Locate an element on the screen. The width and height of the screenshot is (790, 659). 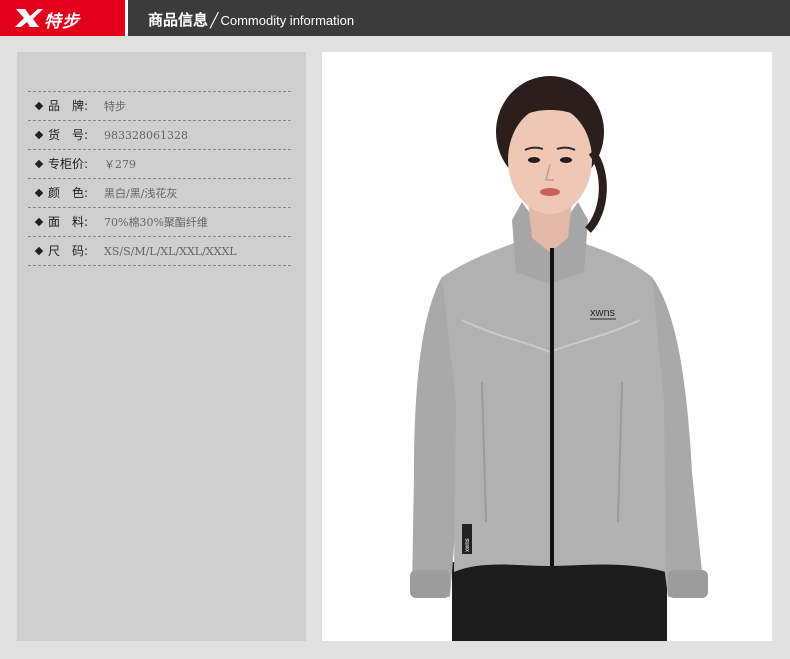
hem-tag: xwns is located at coordinates (468, 545).